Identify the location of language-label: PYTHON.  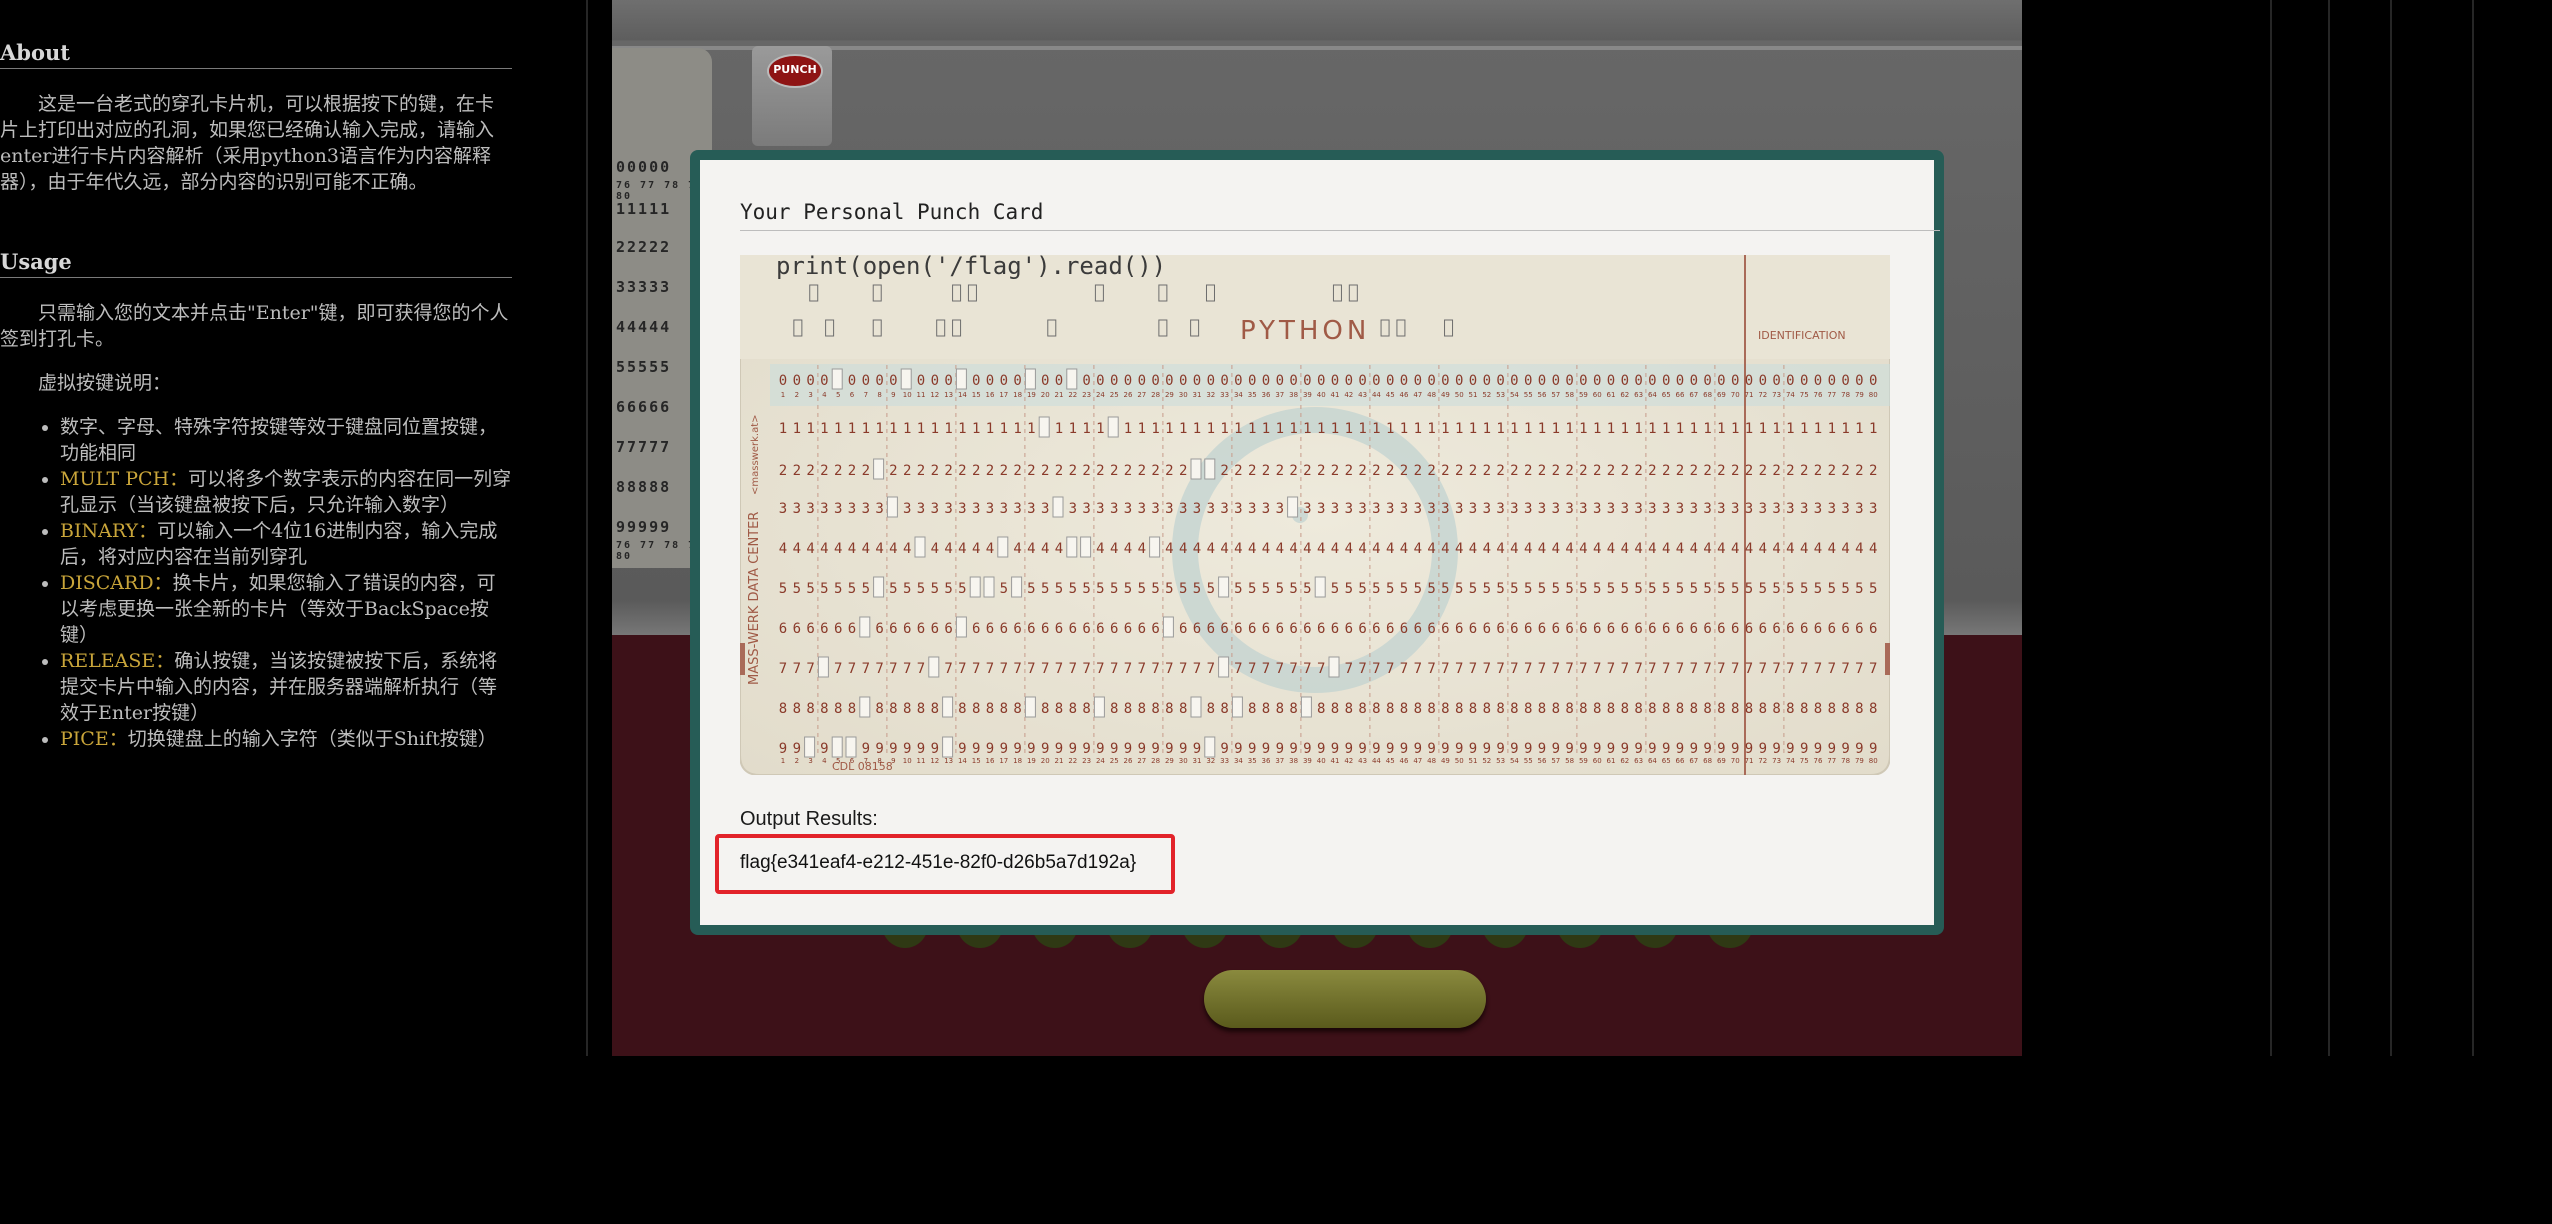
(1305, 331).